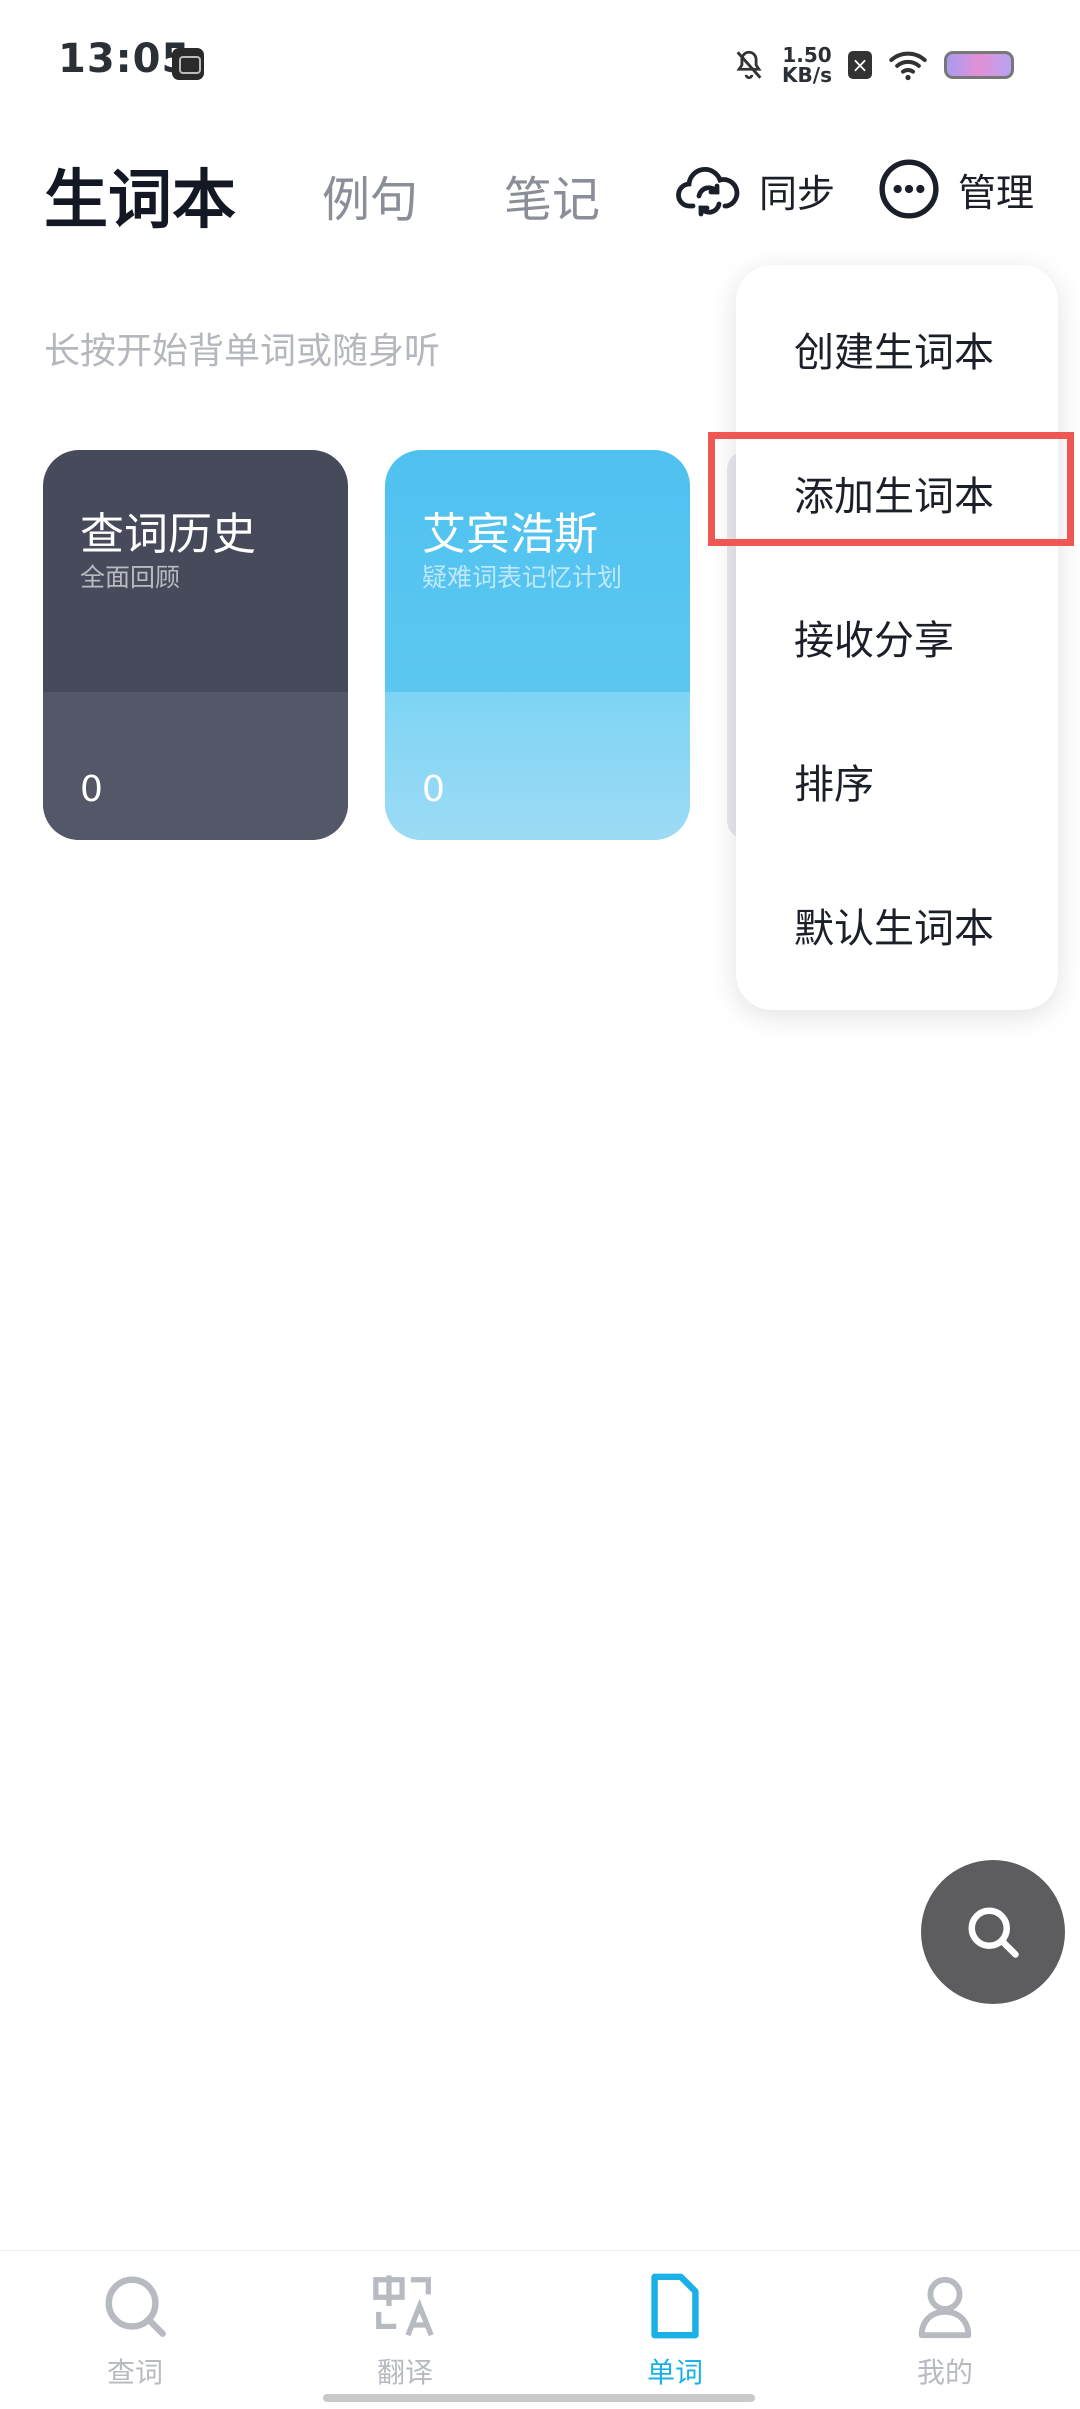 This screenshot has width=1080, height=2409. Describe the element at coordinates (874, 641) in the screenshot. I see `menu-item-receive-share: 接收分享` at that location.